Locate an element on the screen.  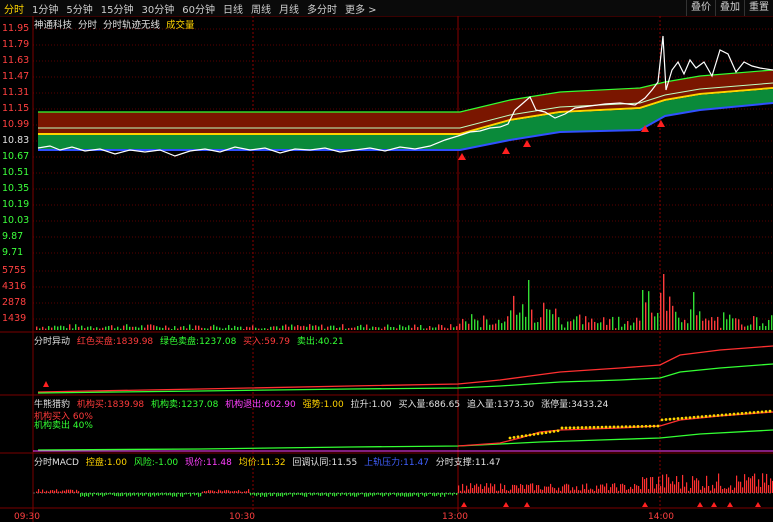
panel1-red-value: 1839.98 is located at coordinates (134, 342).